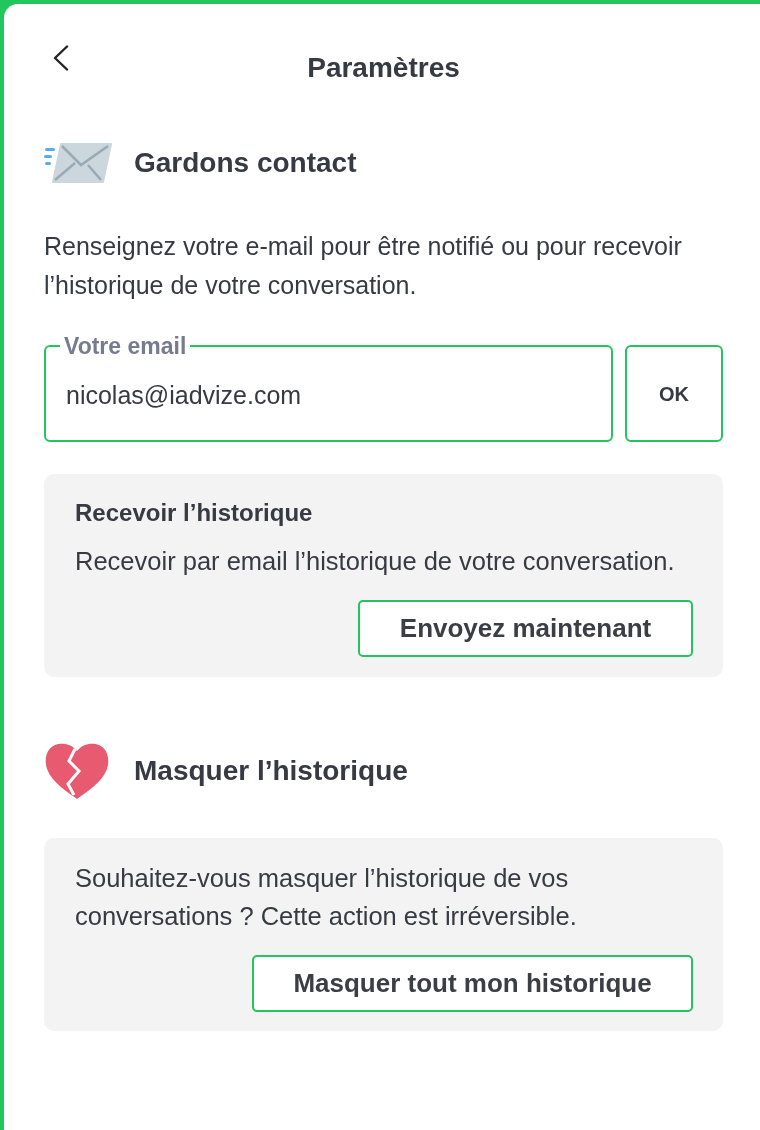  What do you see at coordinates (326, 897) in the screenshot?
I see `card-text: Souhaitez-vous masquer l’historique de vos conversations ? Cette action est irréversible.` at bounding box center [326, 897].